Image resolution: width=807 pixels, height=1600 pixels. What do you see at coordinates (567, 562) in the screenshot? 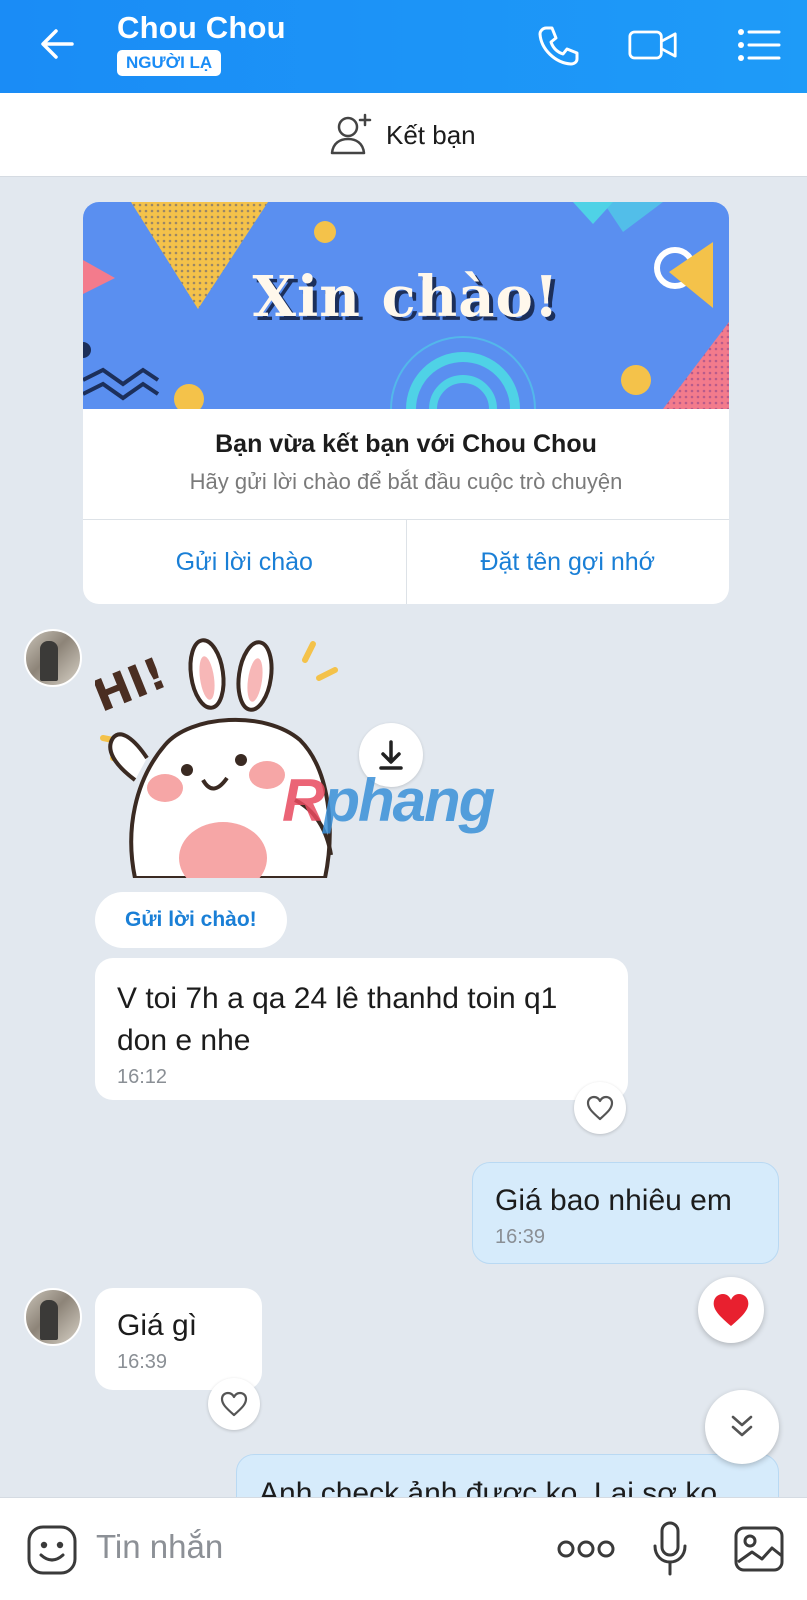
I see `set-nickname-button: Đặt tên gợi nhớ` at bounding box center [567, 562].